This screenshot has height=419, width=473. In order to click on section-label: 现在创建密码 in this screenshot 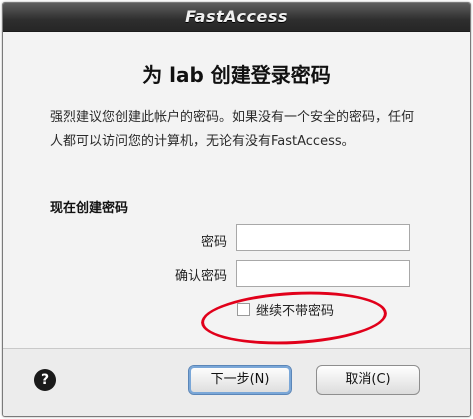, I will do `click(89, 208)`.